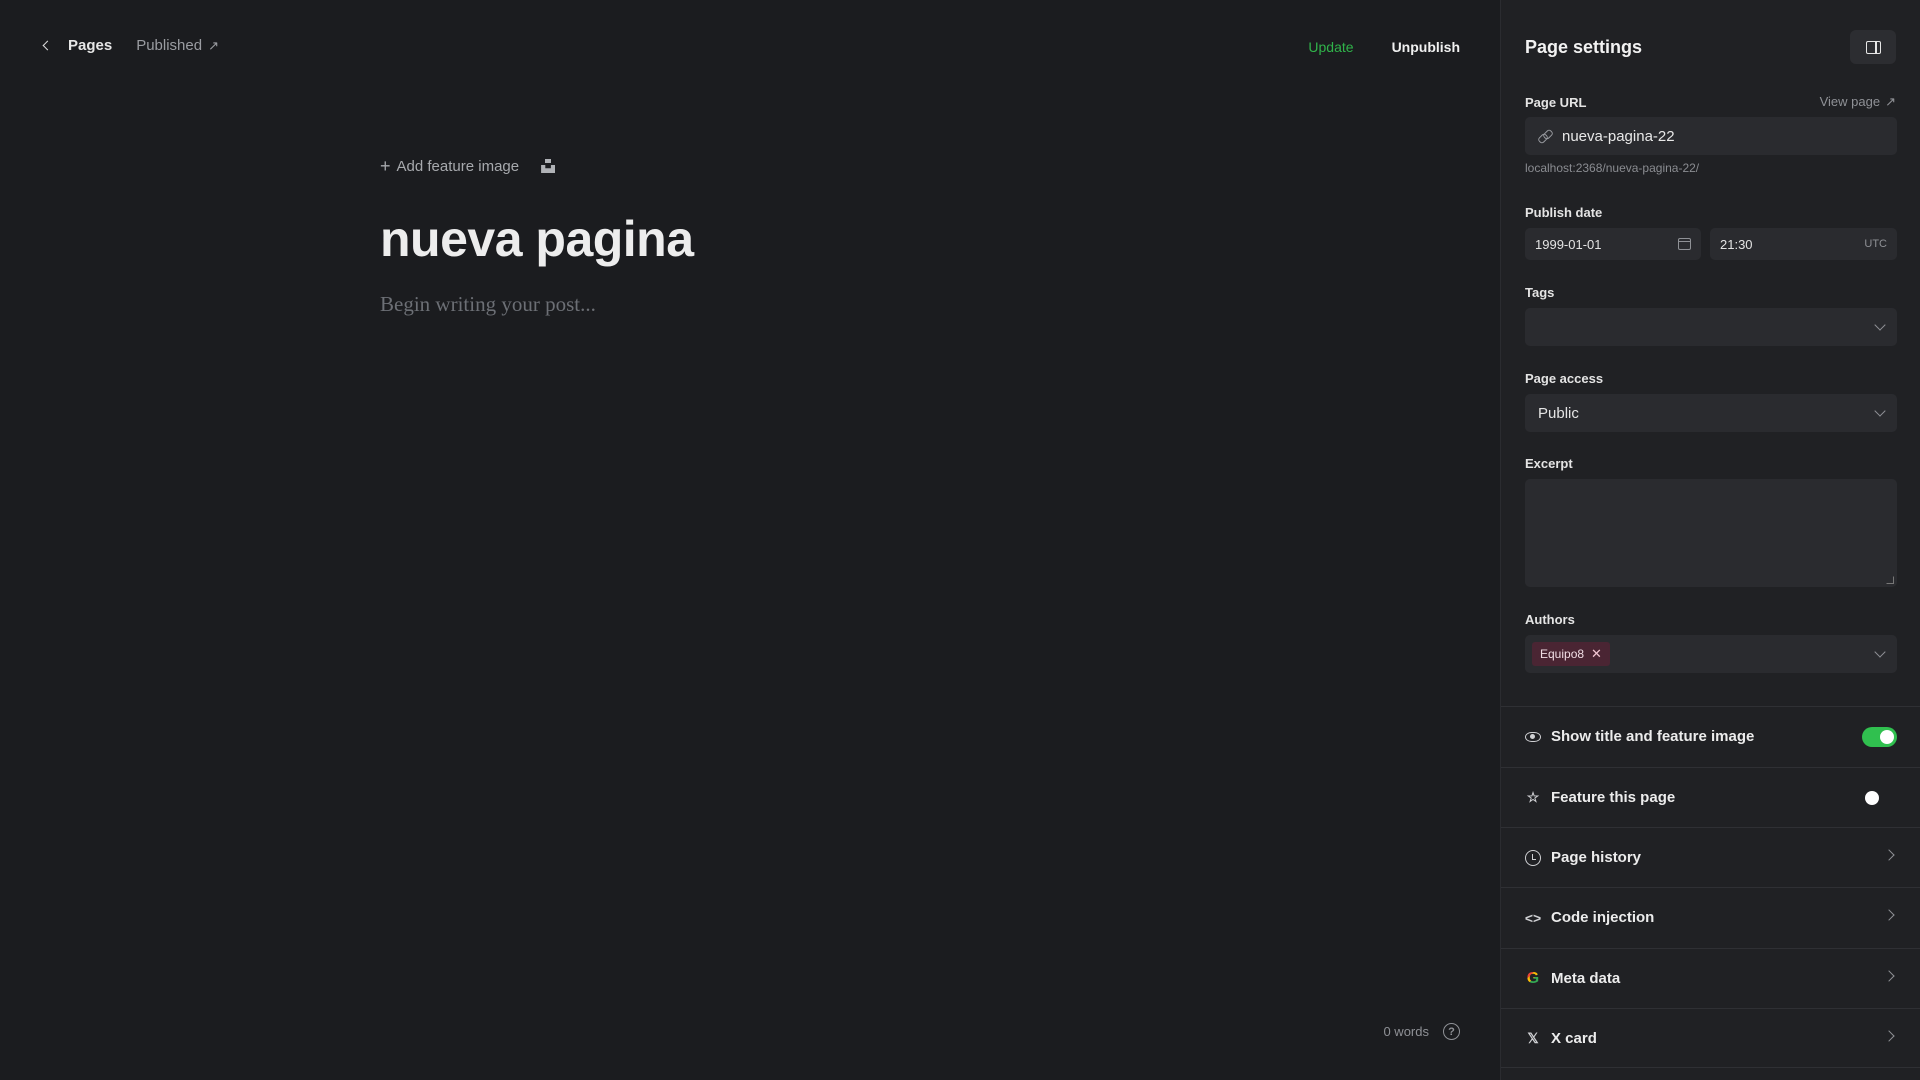 The height and width of the screenshot is (1080, 1920). I want to click on meta-data-label: Meta data, so click(1586, 978).